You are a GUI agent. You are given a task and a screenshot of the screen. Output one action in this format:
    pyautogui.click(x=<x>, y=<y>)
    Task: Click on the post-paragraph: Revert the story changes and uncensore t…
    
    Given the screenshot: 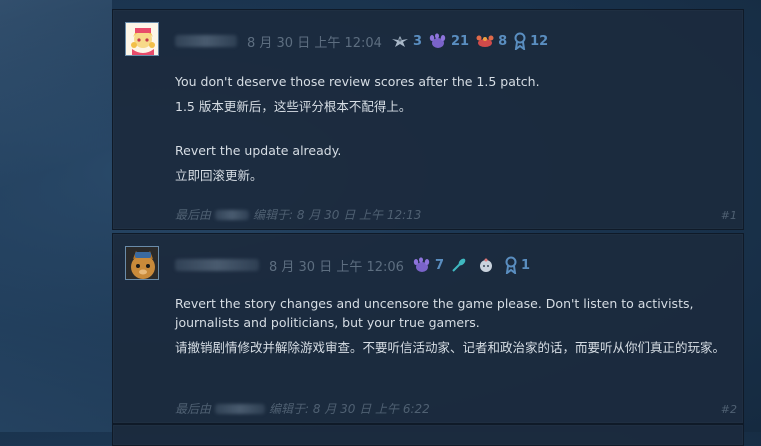 What is the action you would take?
    pyautogui.click(x=434, y=313)
    